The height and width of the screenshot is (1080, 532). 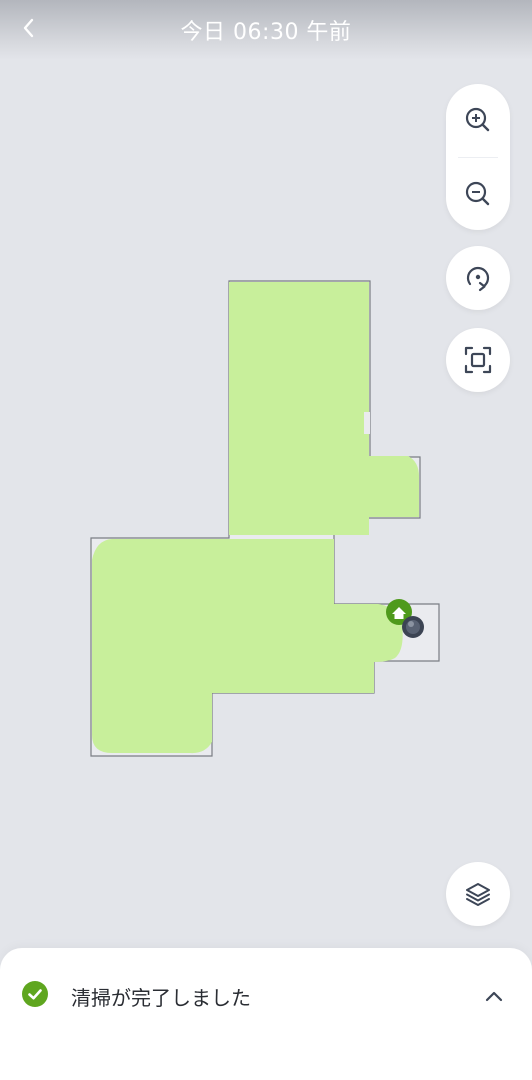 I want to click on zoom-out-icon, so click(x=477, y=193).